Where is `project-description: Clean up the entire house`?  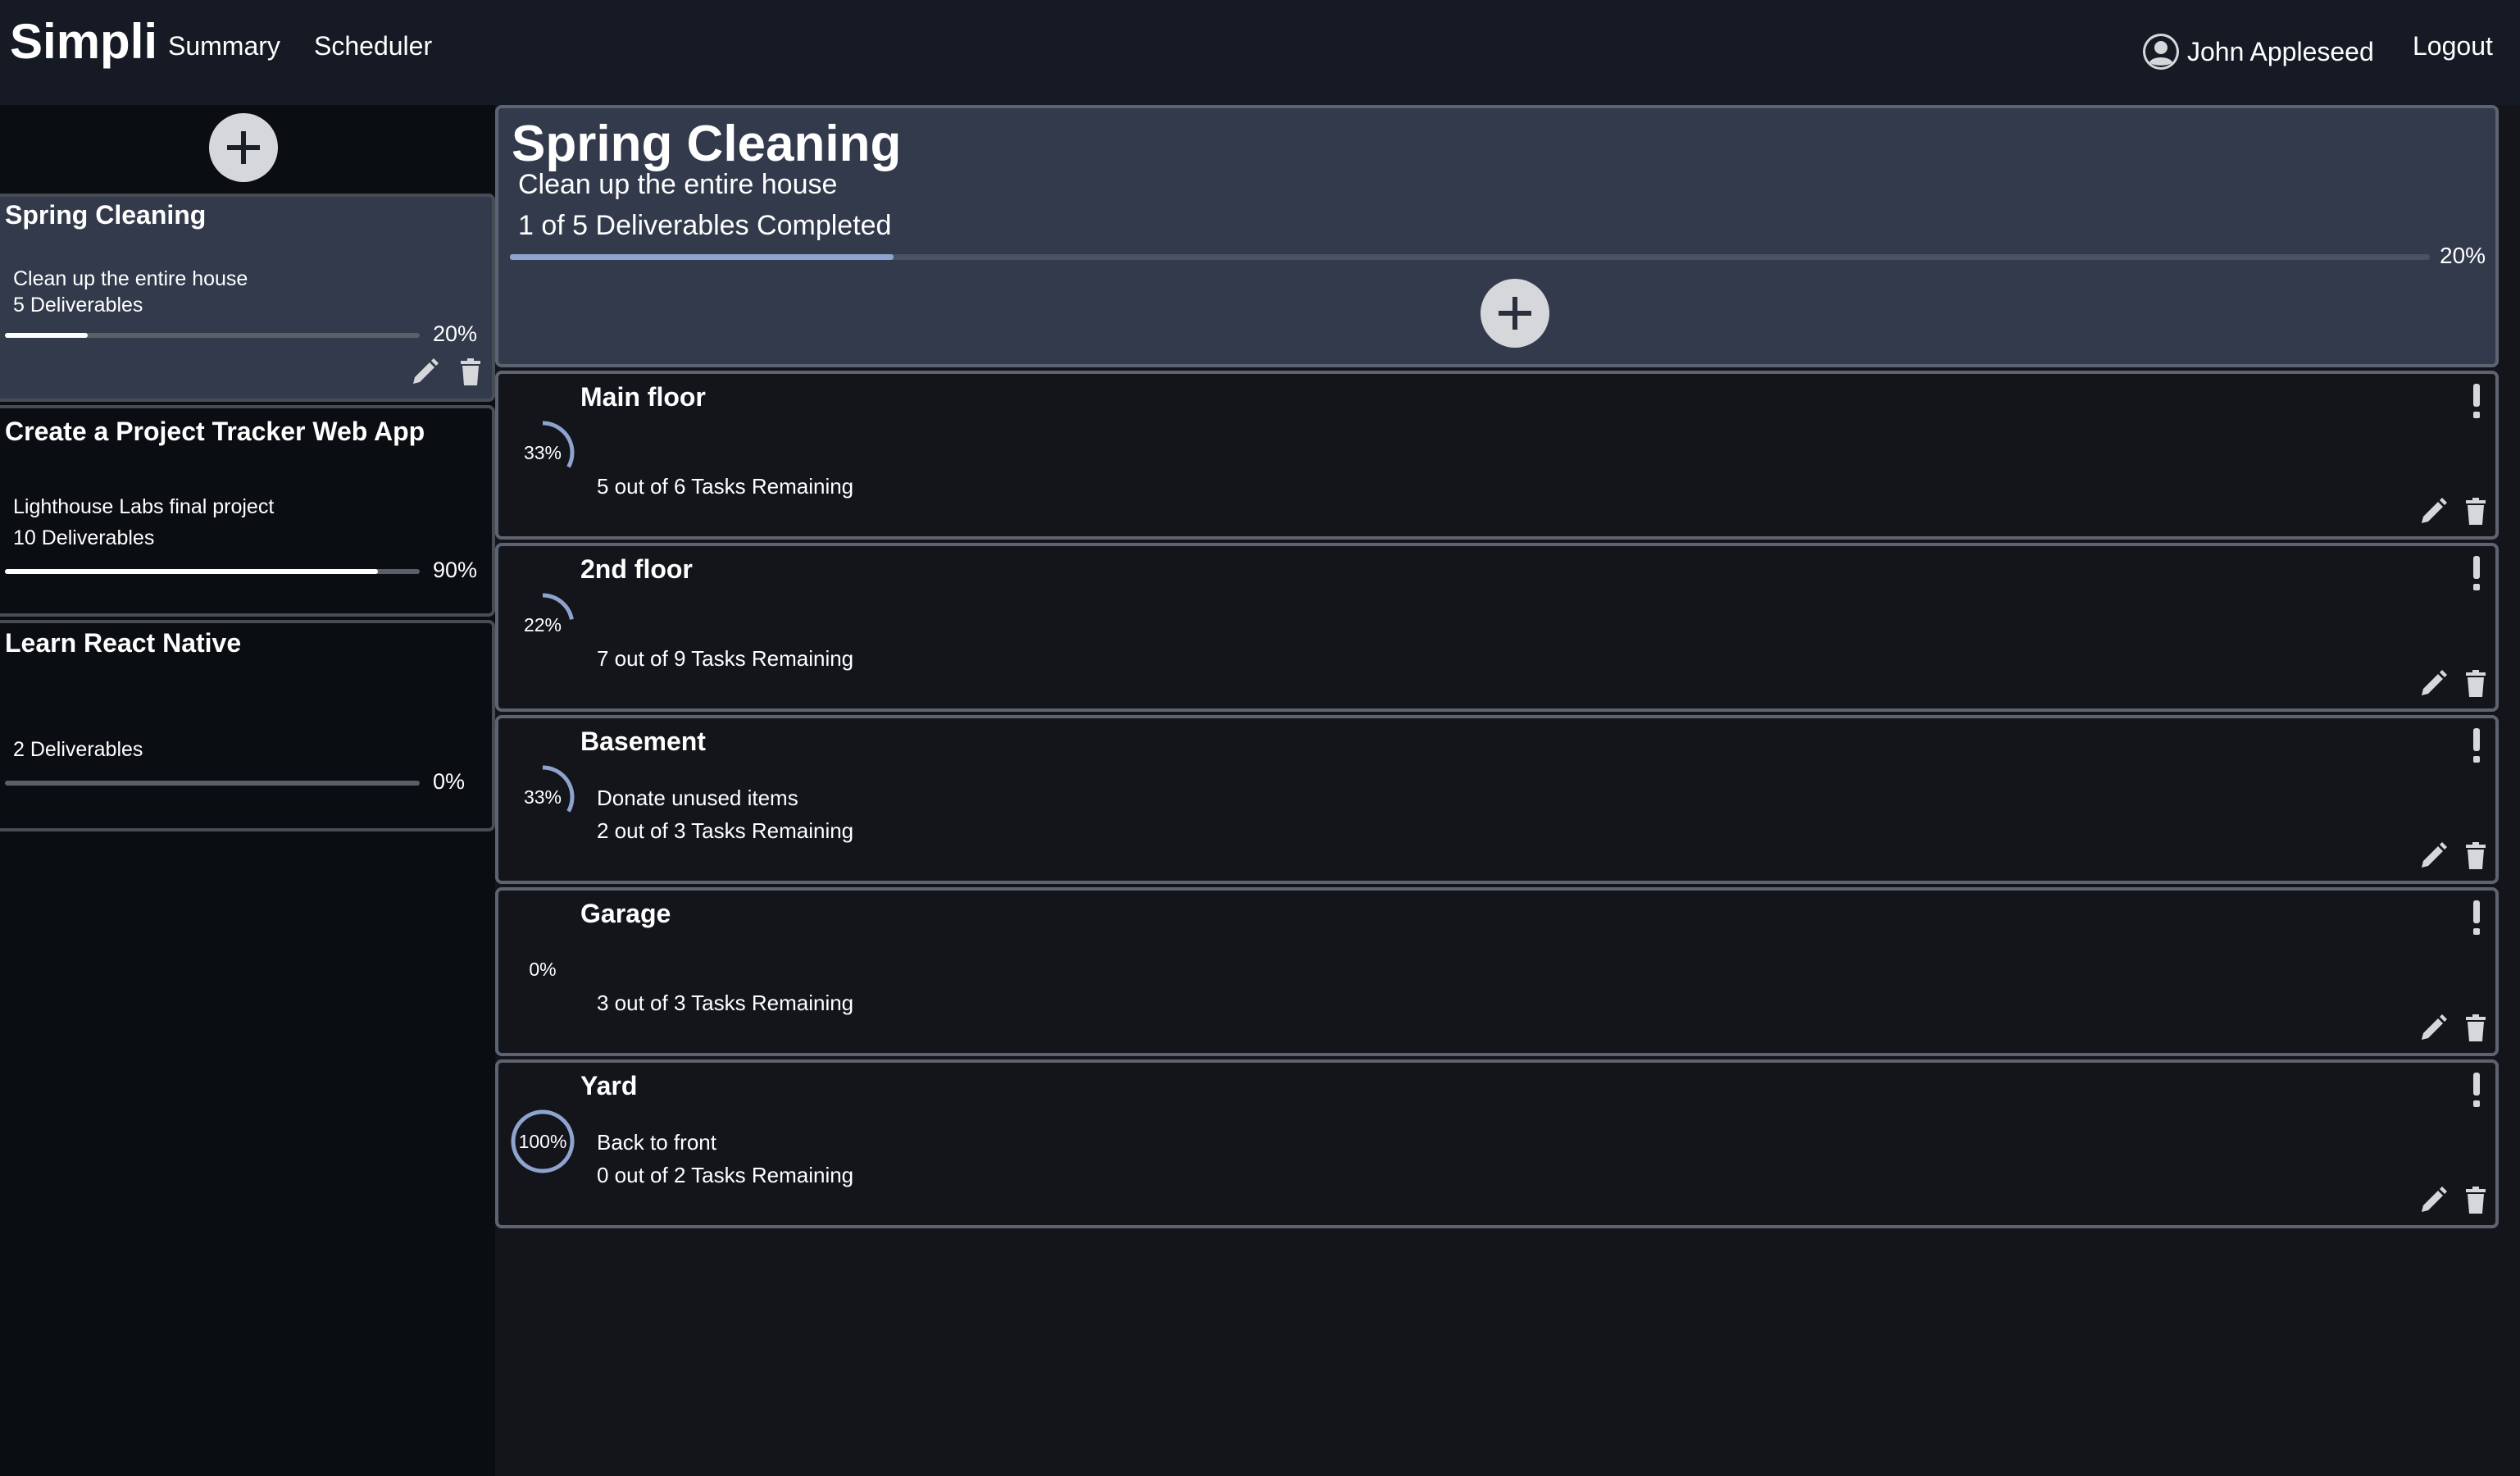 project-description: Clean up the entire house is located at coordinates (678, 184).